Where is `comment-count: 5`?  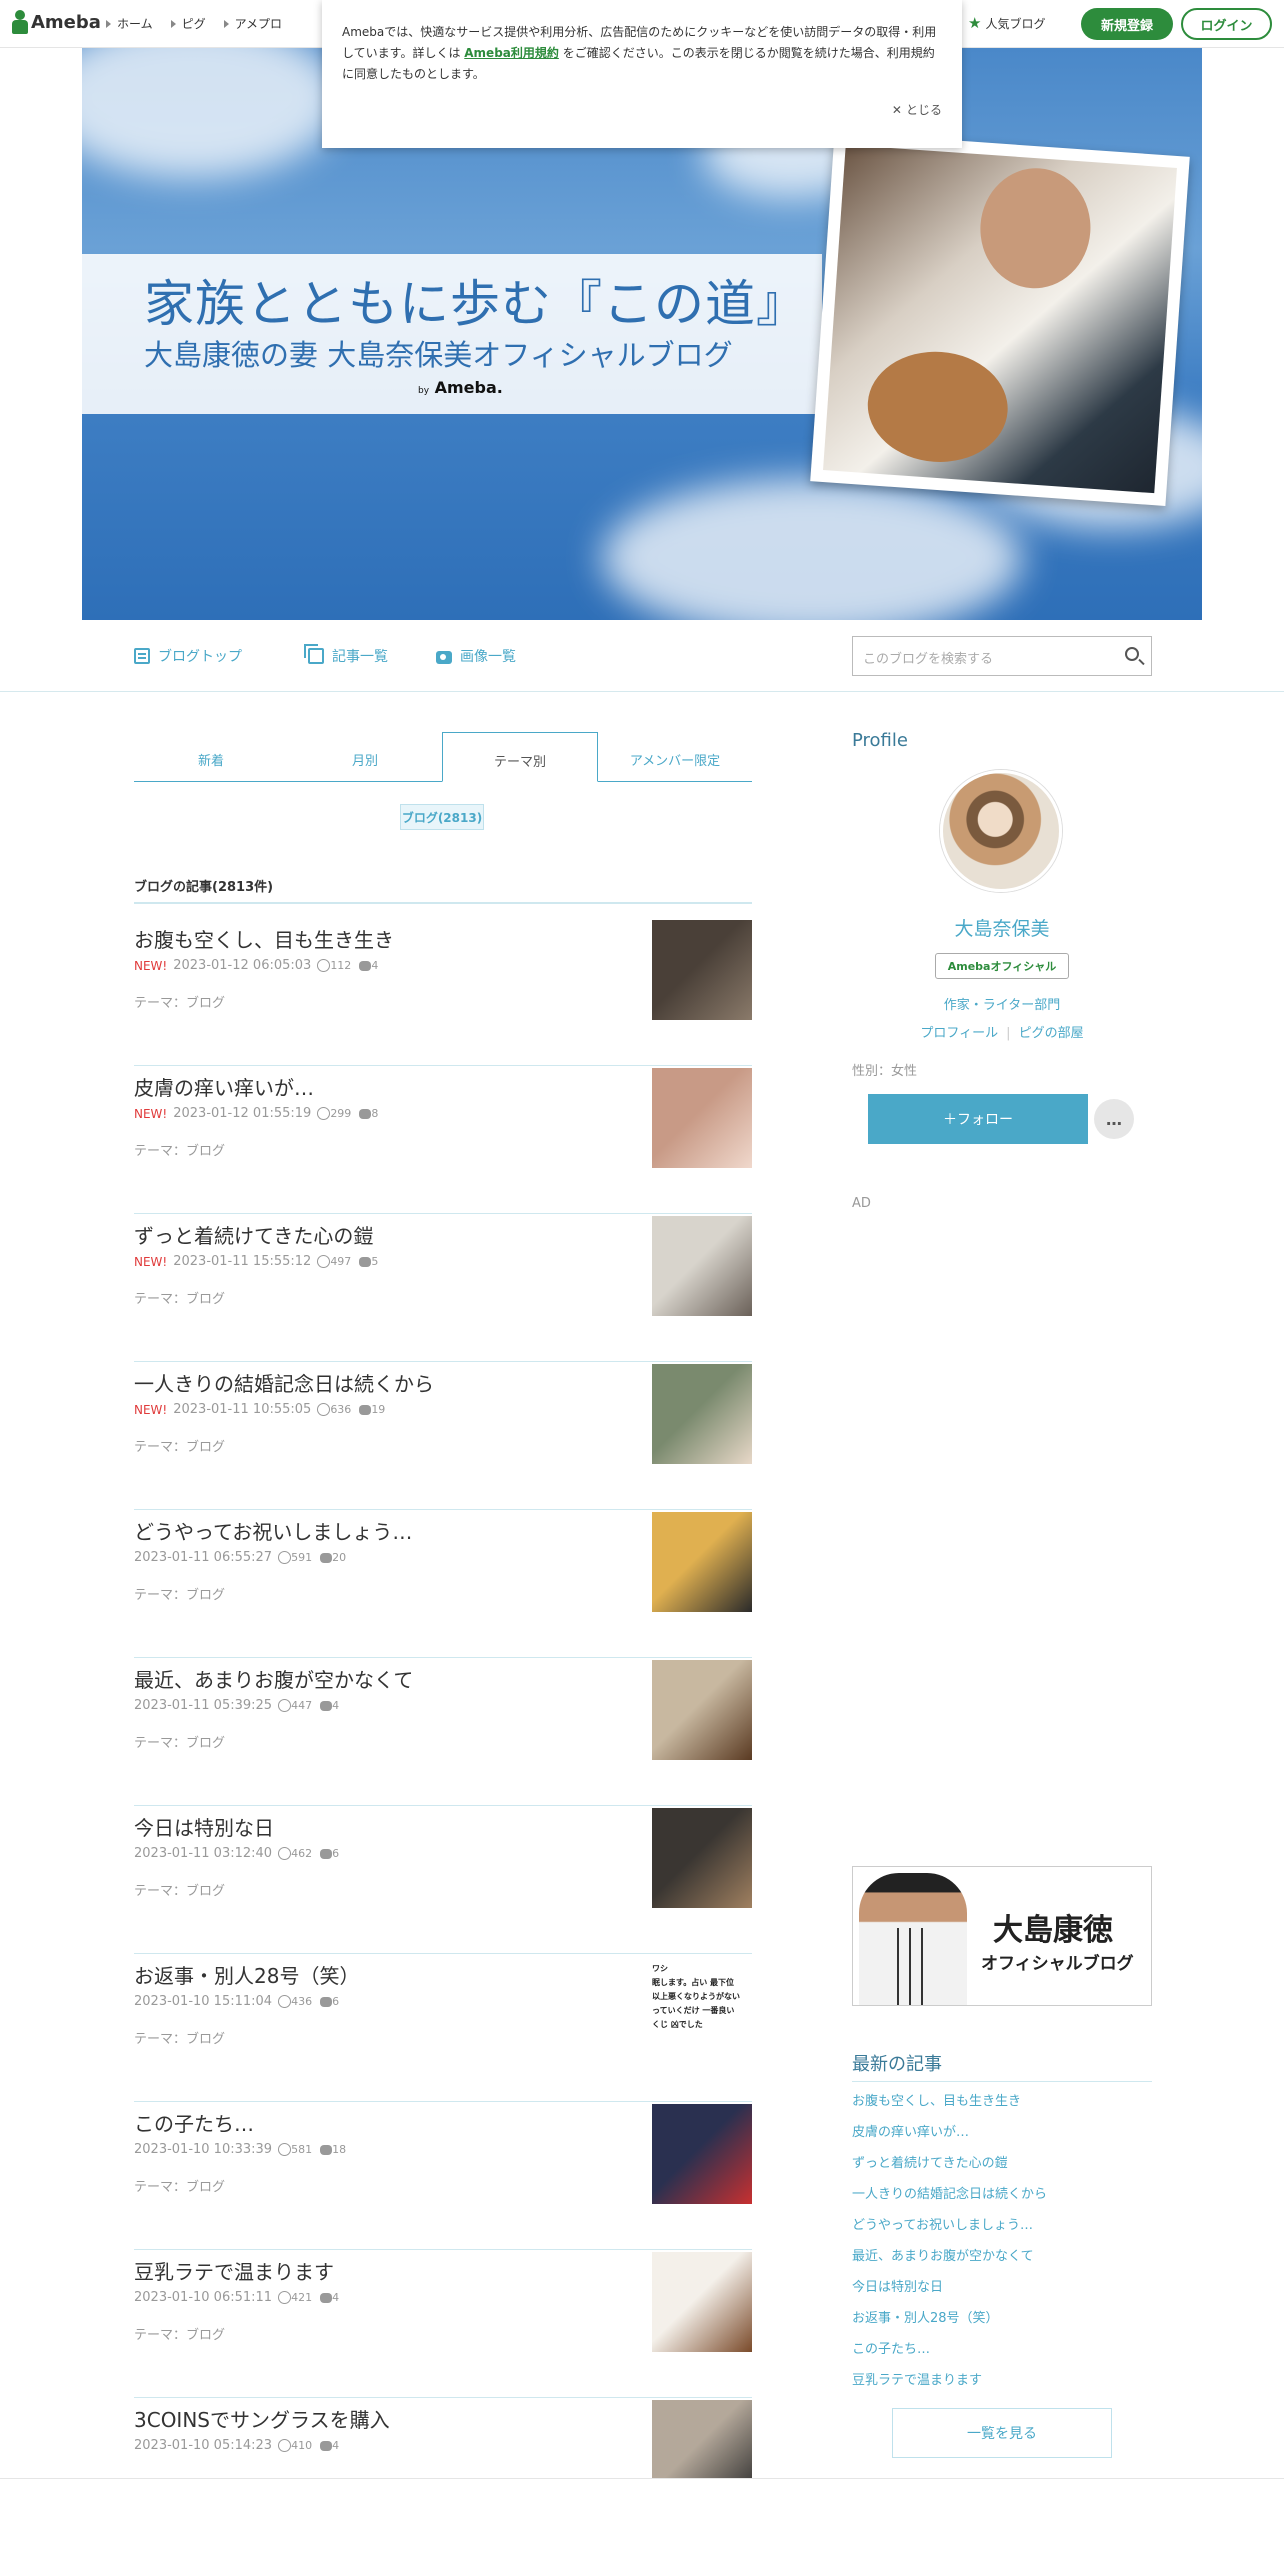 comment-count: 5 is located at coordinates (367, 1261).